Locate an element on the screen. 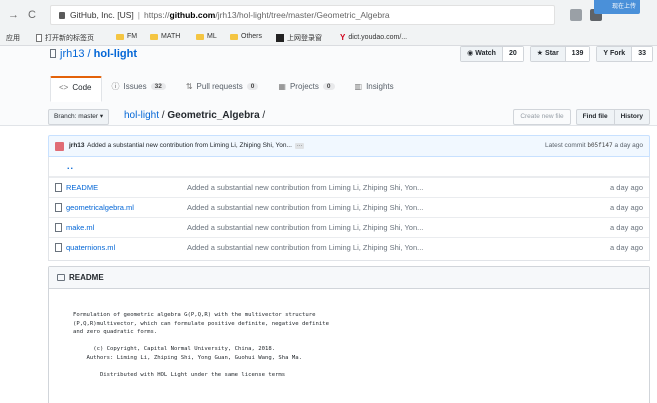 Image resolution: width=657 pixels, height=403 pixels. parent-directory-row: .. is located at coordinates (349, 167).